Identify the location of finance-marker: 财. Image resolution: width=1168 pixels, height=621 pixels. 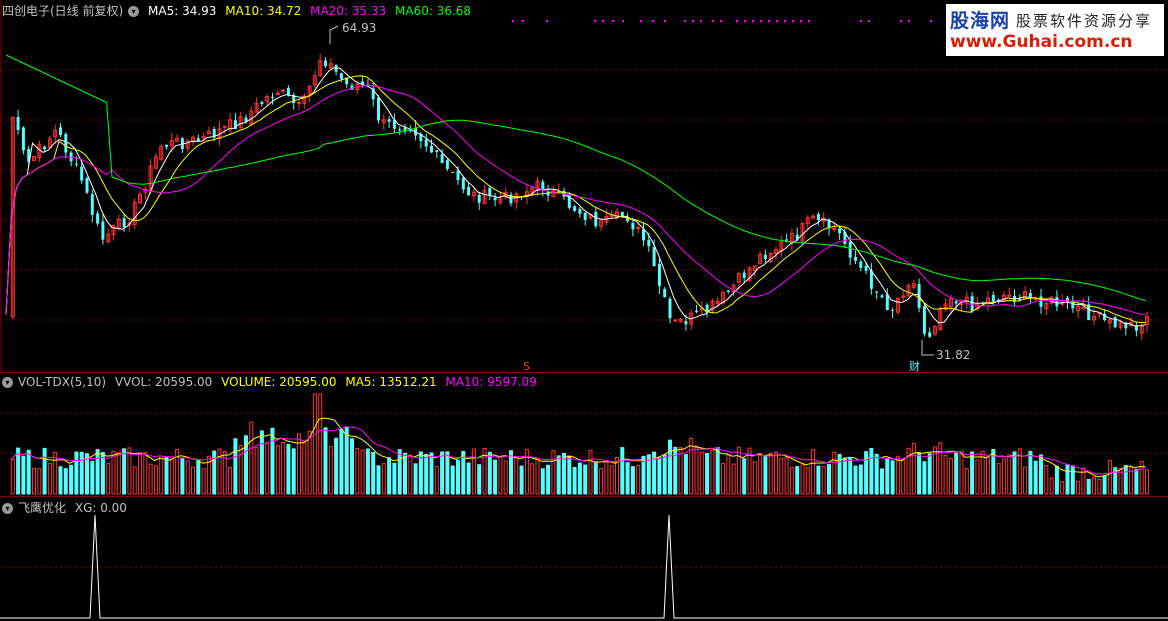
(914, 366).